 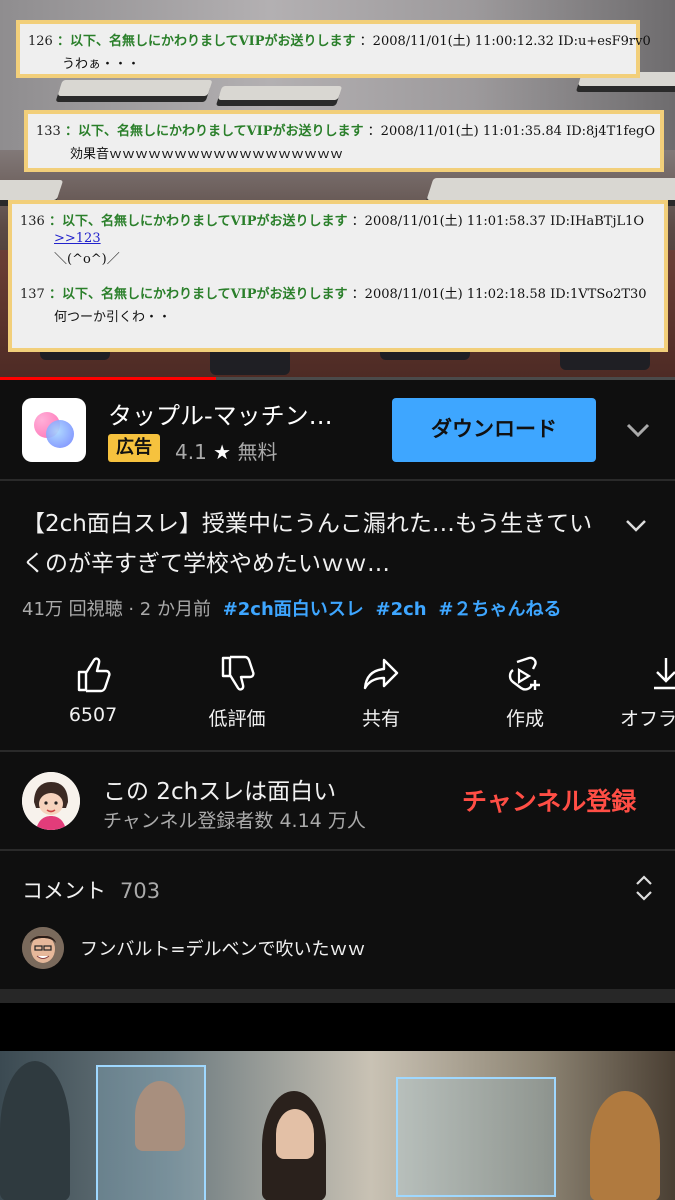 What do you see at coordinates (257, 452) in the screenshot?
I see `ad-price: 無料` at bounding box center [257, 452].